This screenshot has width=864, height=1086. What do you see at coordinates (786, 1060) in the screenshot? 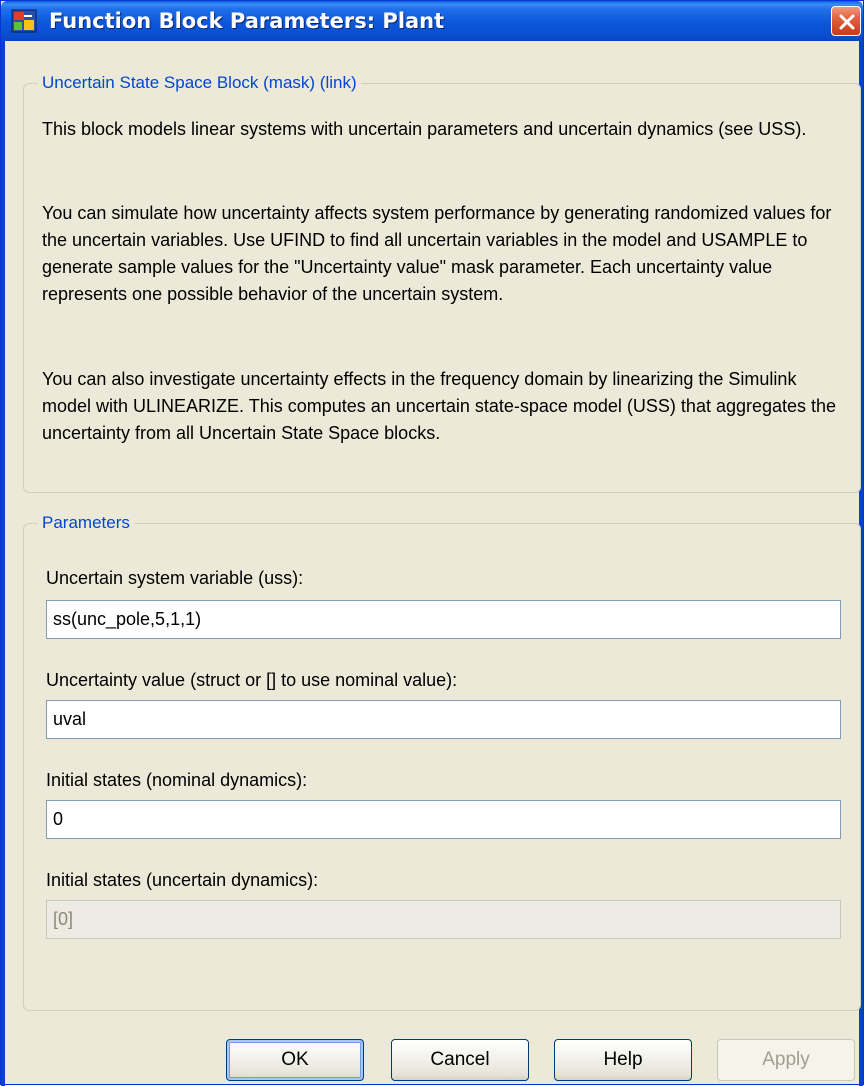
I see `apply-button: Apply` at bounding box center [786, 1060].